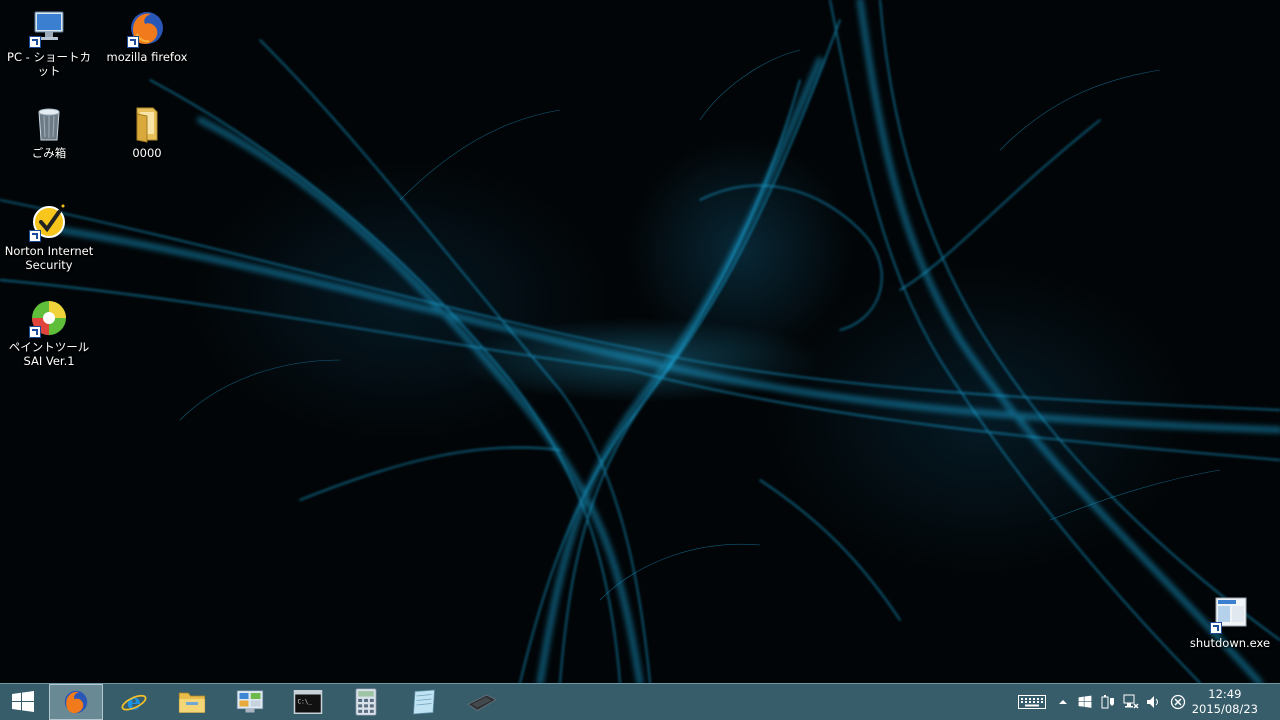  I want to click on desktop-icon-pc-shortcut: PC - ショートカット, so click(49, 43).